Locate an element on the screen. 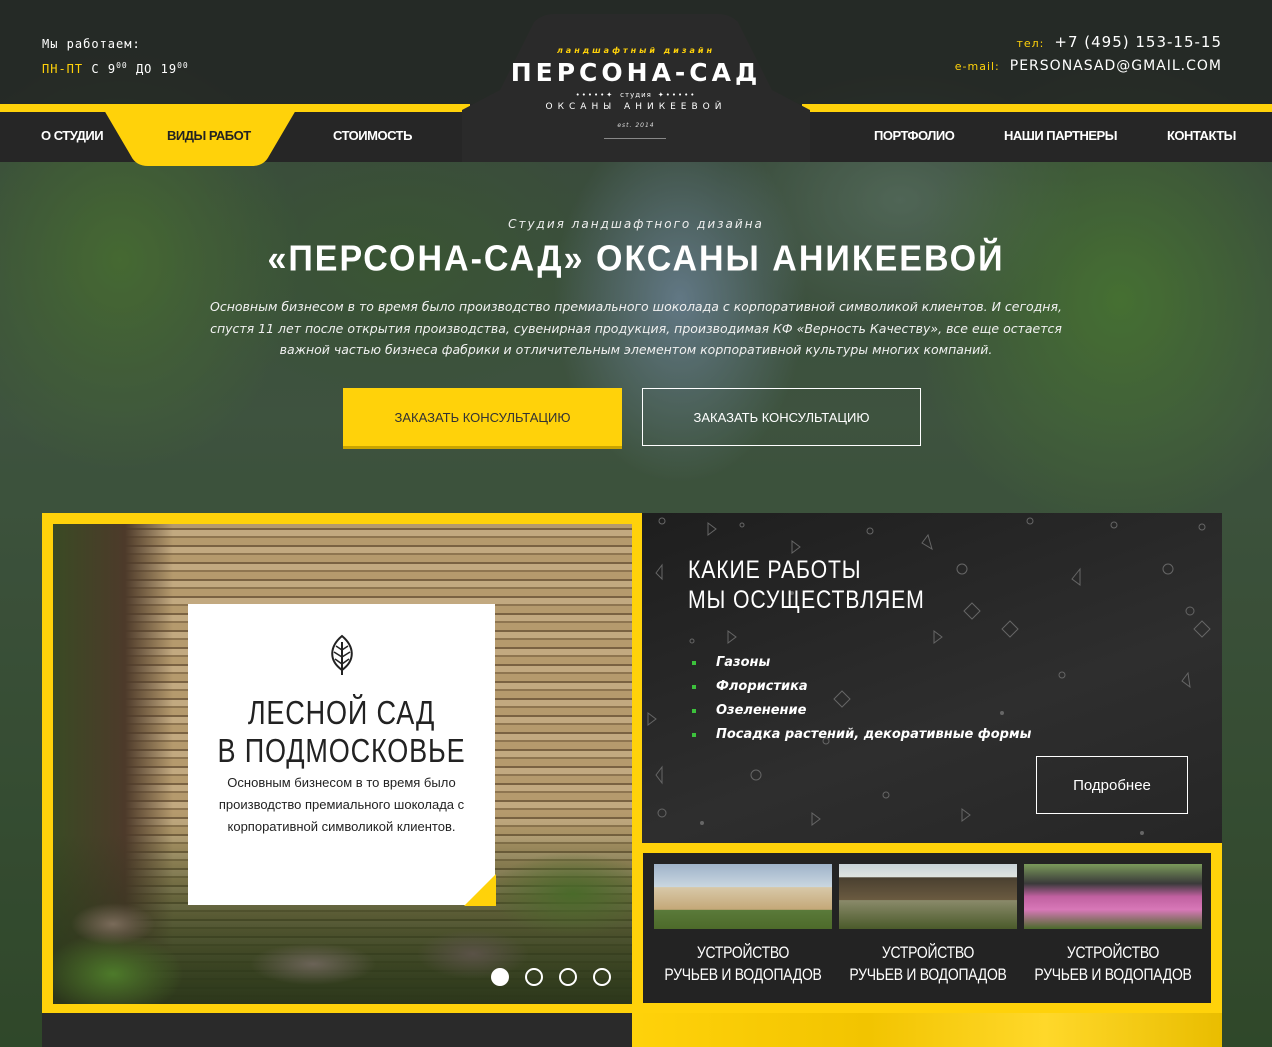 Image resolution: width=1272 pixels, height=1047 pixels. hours-from-sup: 00 is located at coordinates (122, 65).